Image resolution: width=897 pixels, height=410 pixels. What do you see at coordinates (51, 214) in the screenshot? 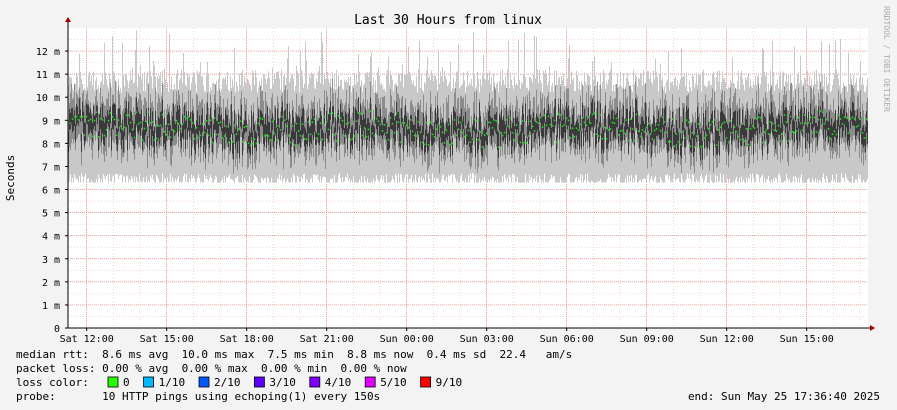
I see `y-tick-label: 5 m` at bounding box center [51, 214].